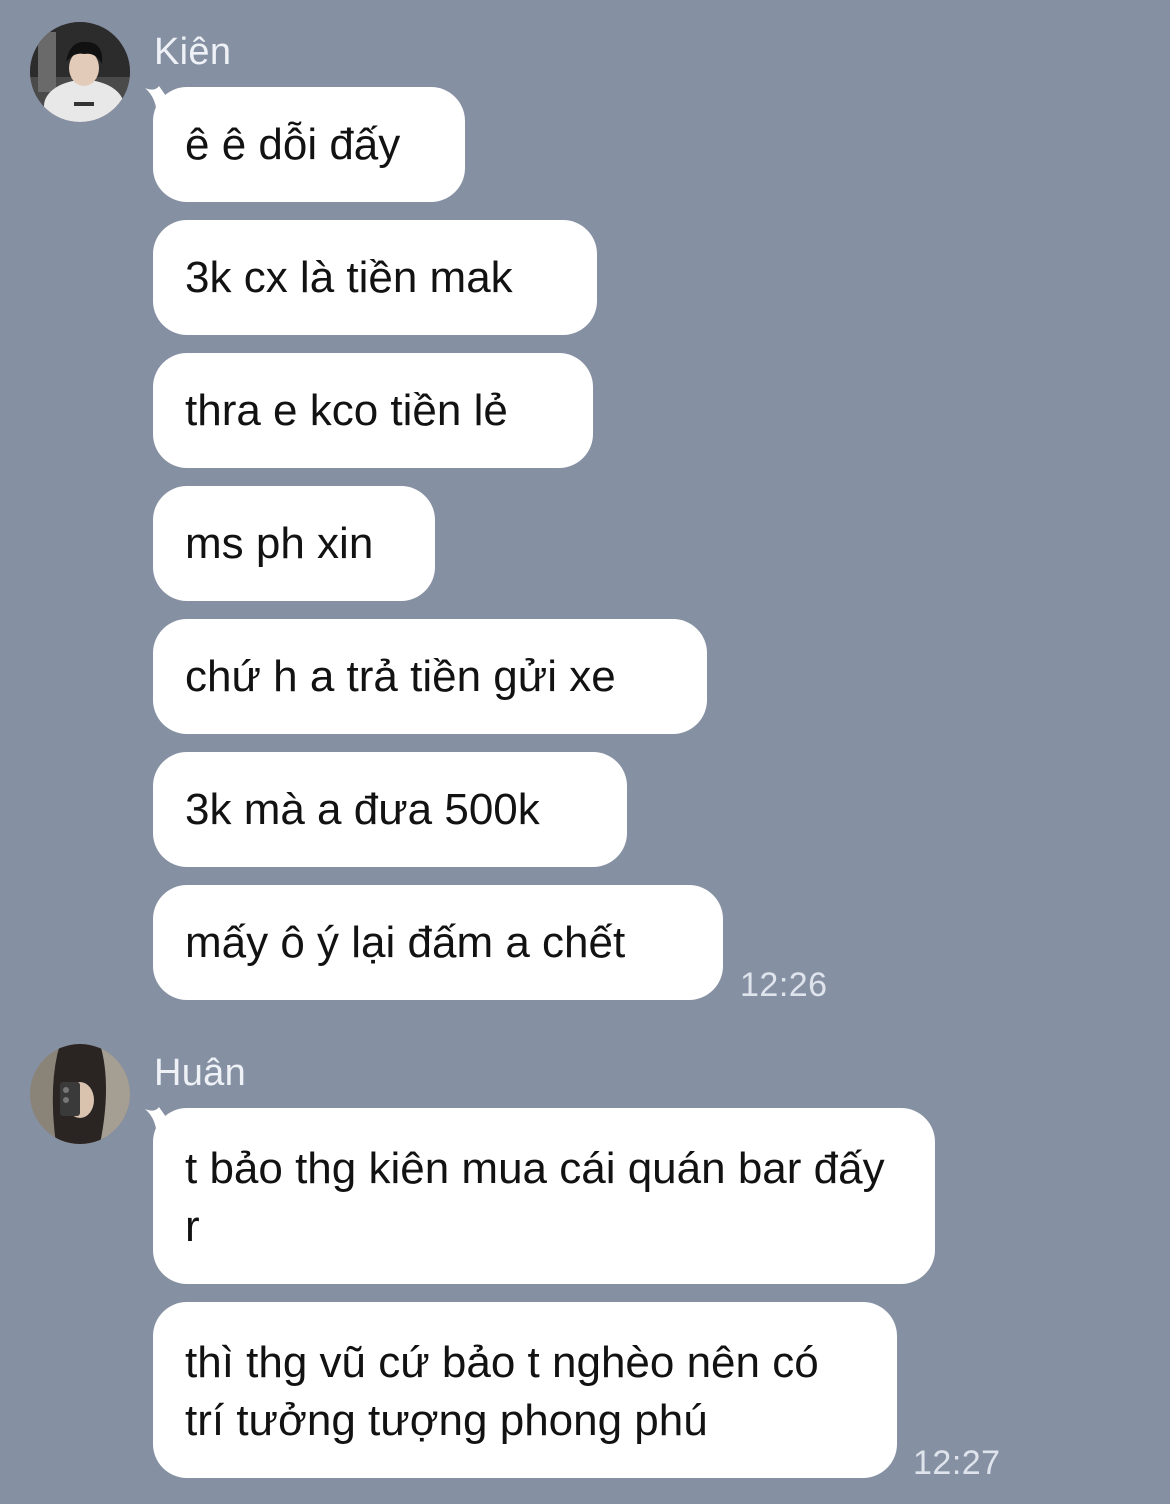 The height and width of the screenshot is (1504, 1170). I want to click on message-timestamp: 12:26, so click(784, 985).